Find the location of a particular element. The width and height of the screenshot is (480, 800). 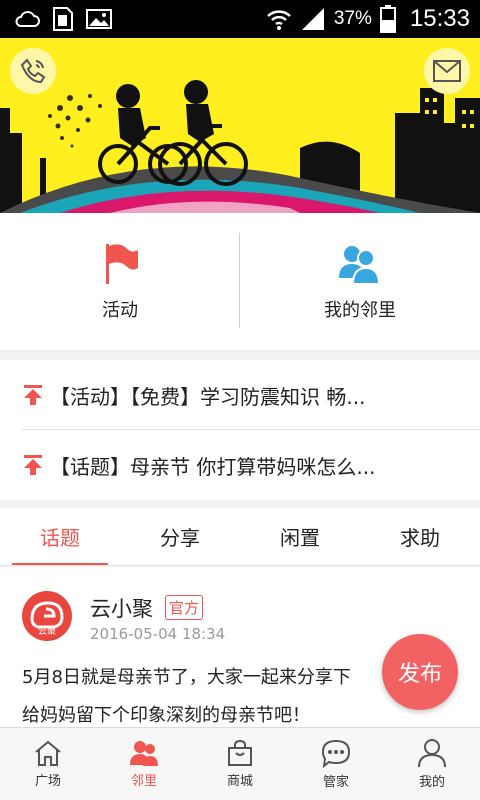

official-badge: 官方 is located at coordinates (184, 607).